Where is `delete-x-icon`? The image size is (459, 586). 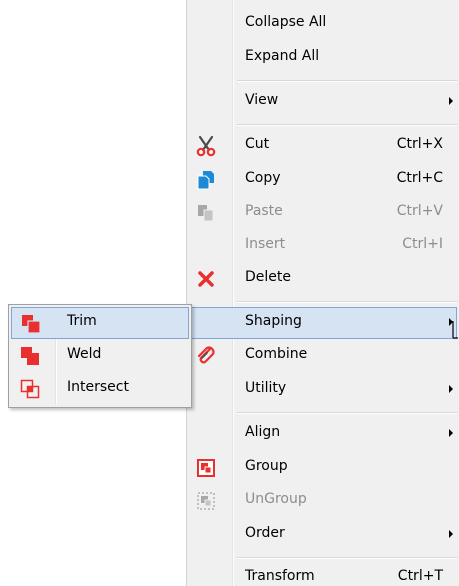 delete-x-icon is located at coordinates (206, 279).